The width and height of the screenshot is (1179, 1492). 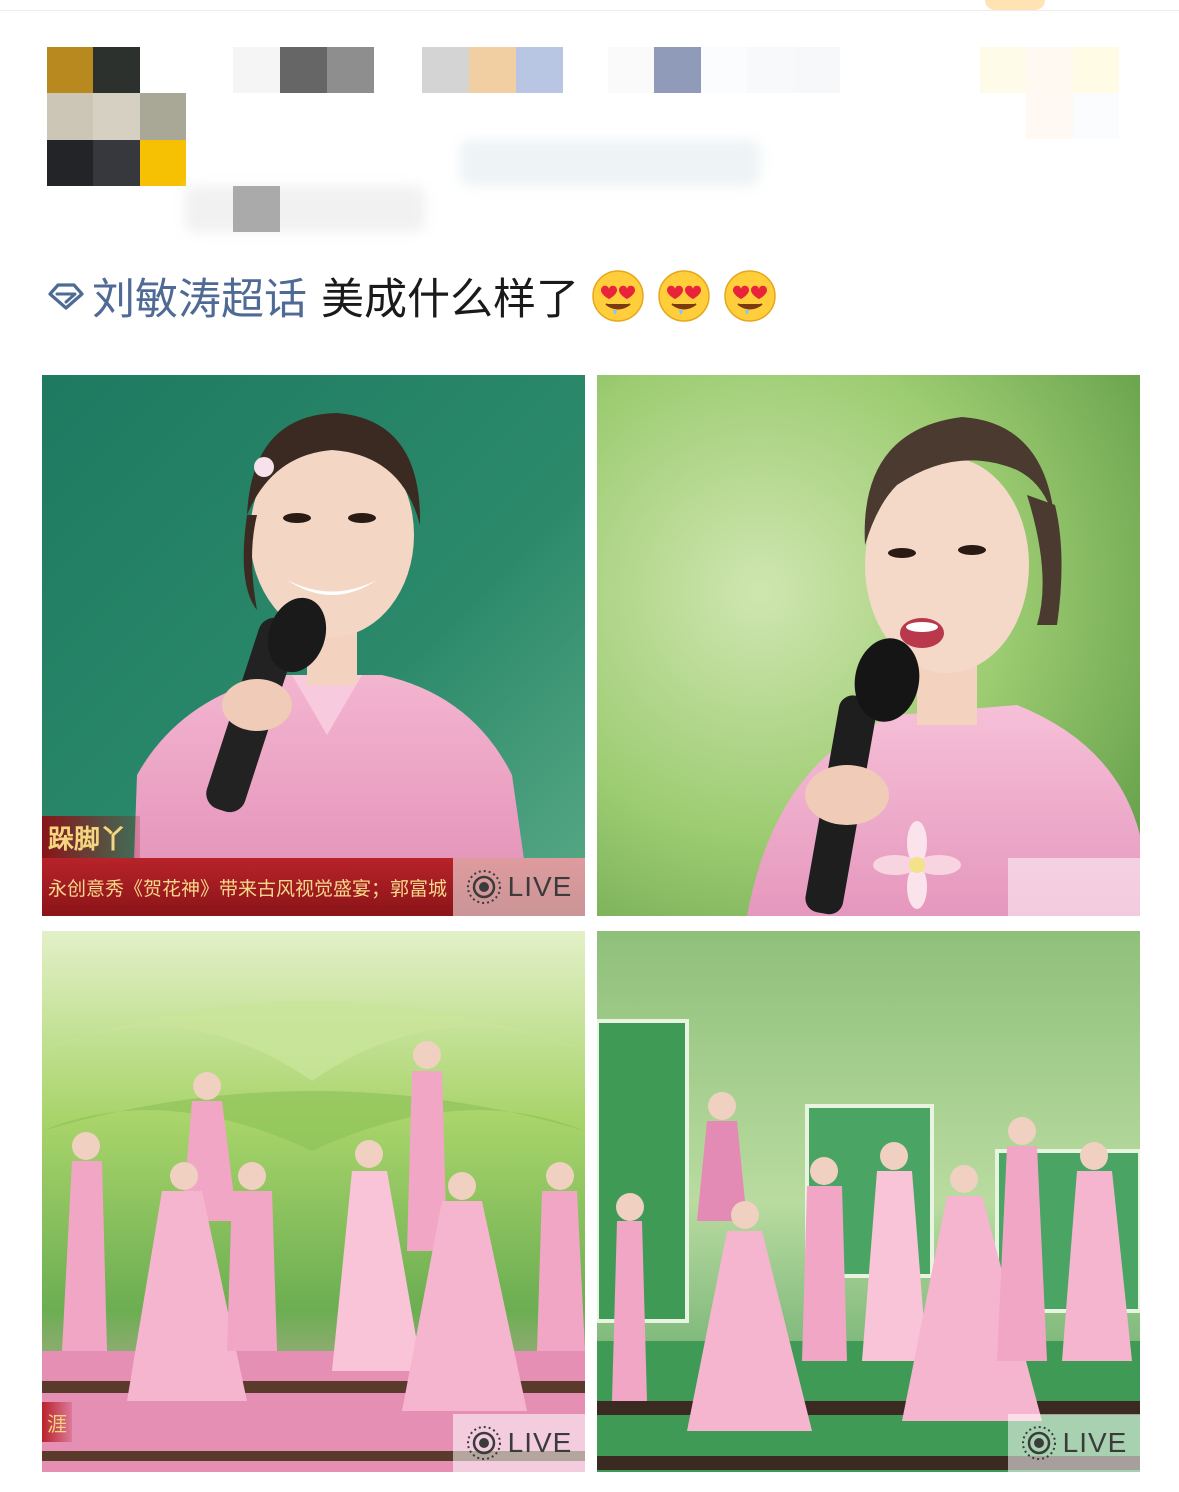 What do you see at coordinates (305, 209) in the screenshot?
I see `post-source-redacted` at bounding box center [305, 209].